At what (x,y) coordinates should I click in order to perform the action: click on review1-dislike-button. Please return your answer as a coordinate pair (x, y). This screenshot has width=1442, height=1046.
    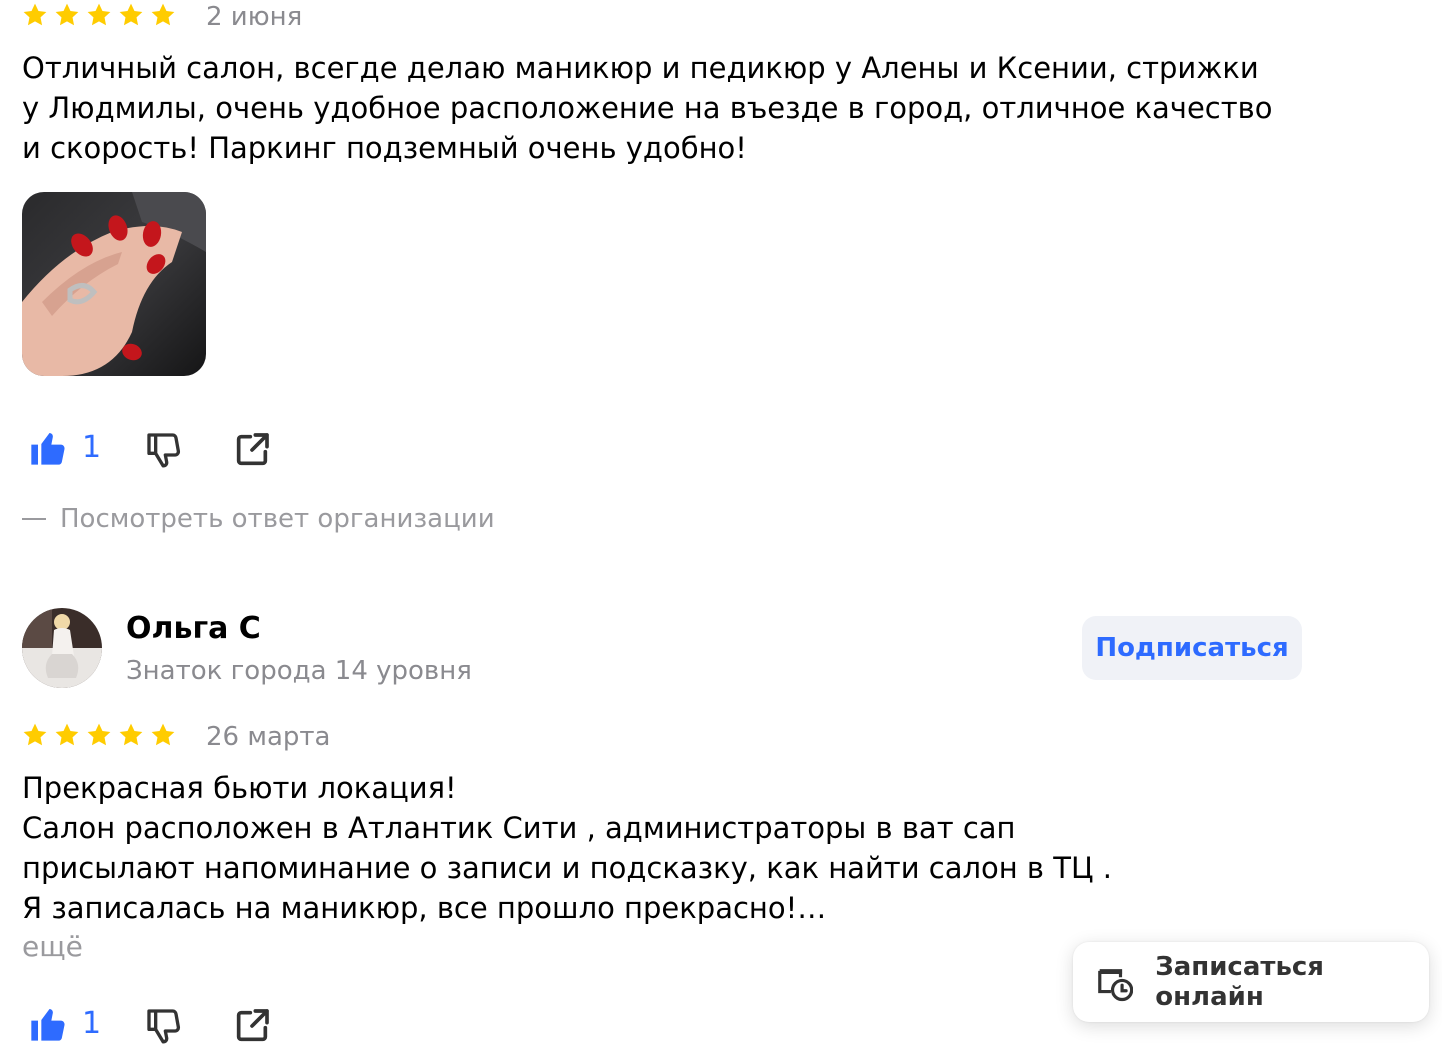
    Looking at the image, I should click on (164, 450).